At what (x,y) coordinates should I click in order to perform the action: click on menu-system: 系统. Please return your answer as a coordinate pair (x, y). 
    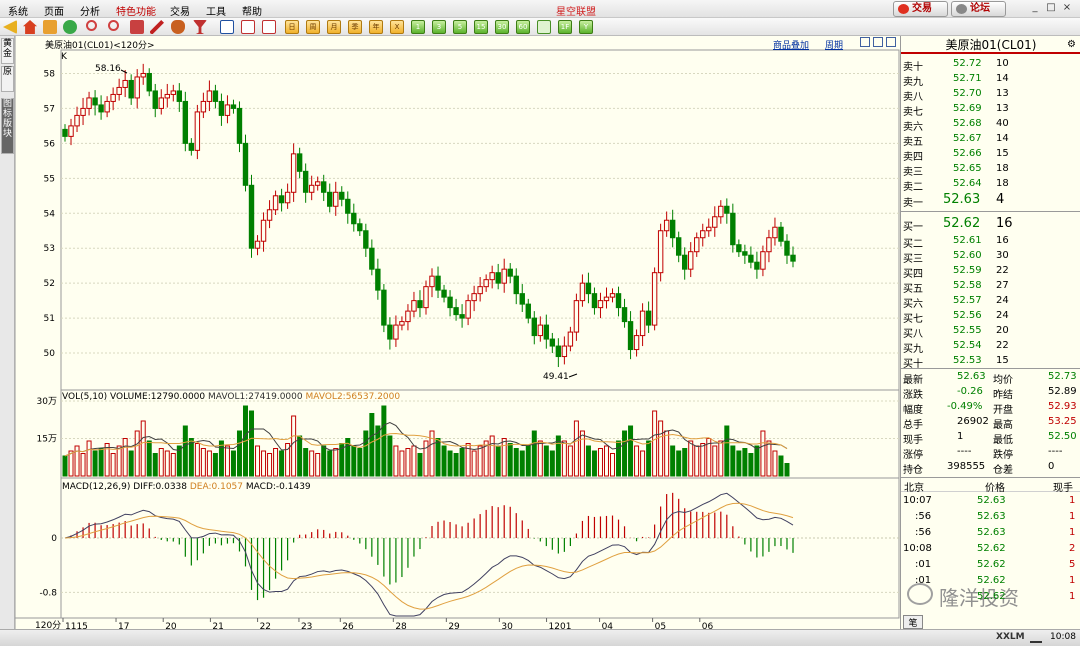
    Looking at the image, I should click on (18, 10).